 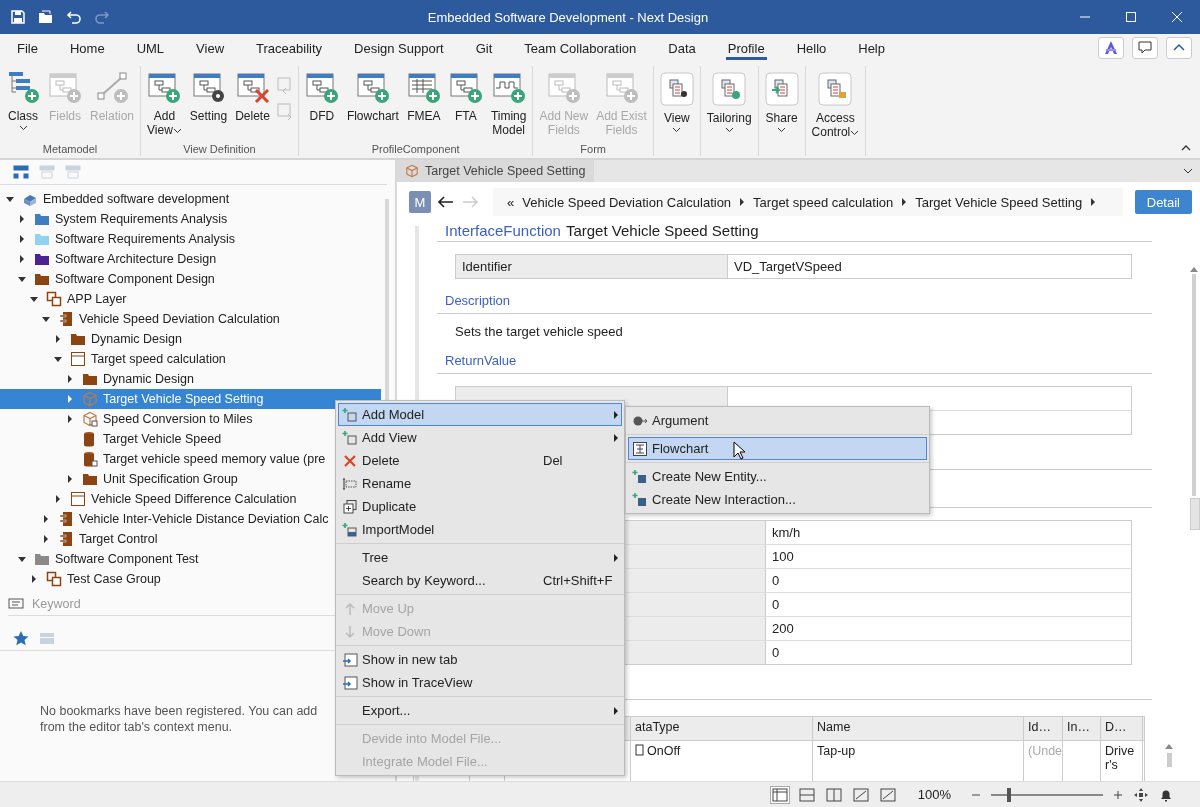 I want to click on tree-node: Test Case Group, so click(x=82, y=579).